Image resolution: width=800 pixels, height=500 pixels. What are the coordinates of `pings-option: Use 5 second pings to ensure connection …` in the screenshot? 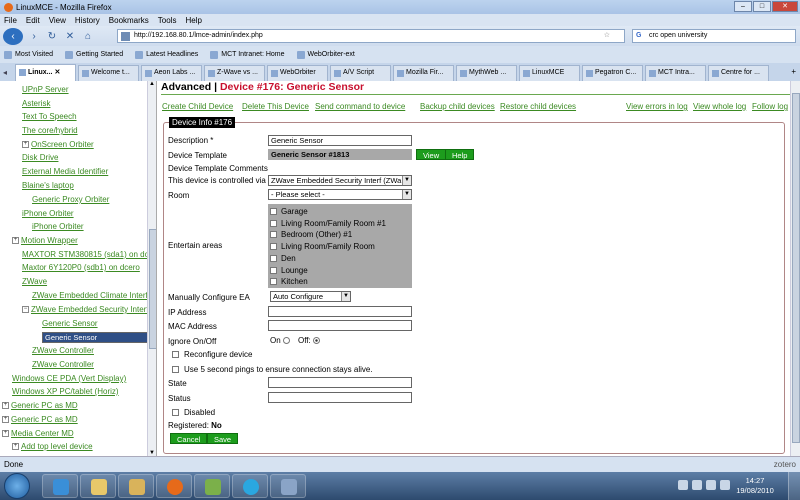 It's located at (272, 369).